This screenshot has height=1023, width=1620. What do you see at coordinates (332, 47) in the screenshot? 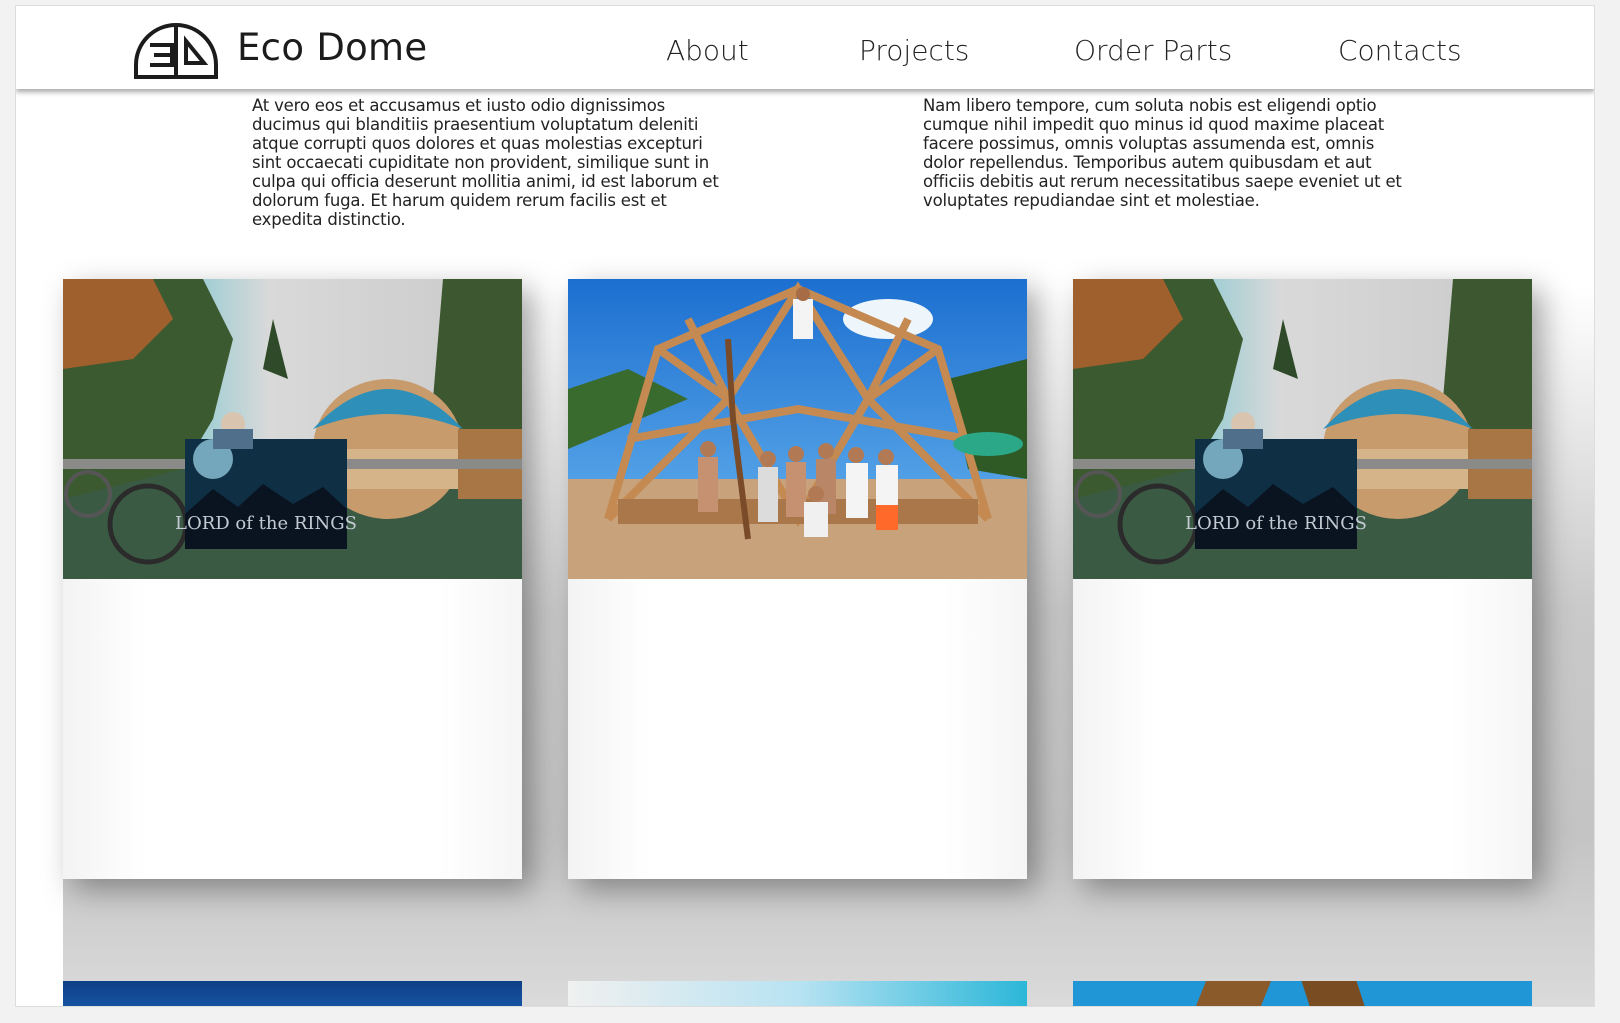
I see `brand-name: Eco Dome` at bounding box center [332, 47].